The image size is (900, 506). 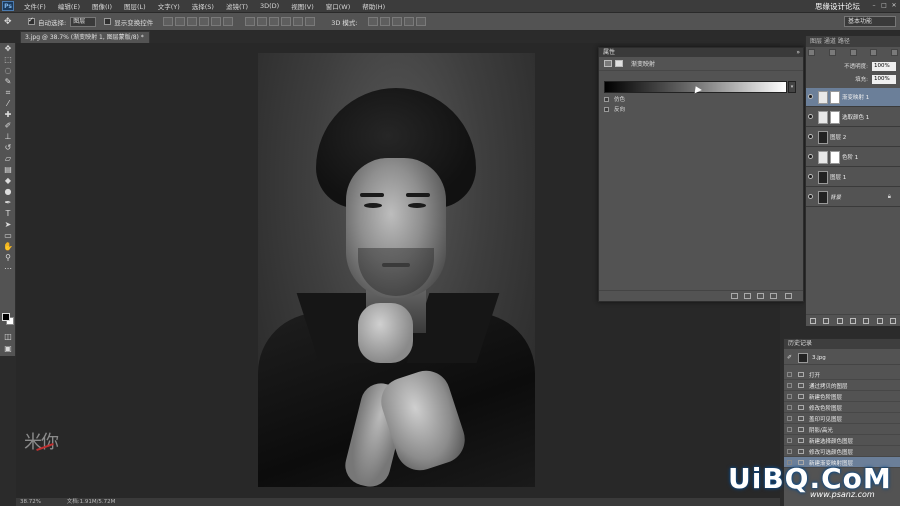 What do you see at coordinates (614, 109) in the screenshot?
I see `reverse-option: 反向` at bounding box center [614, 109].